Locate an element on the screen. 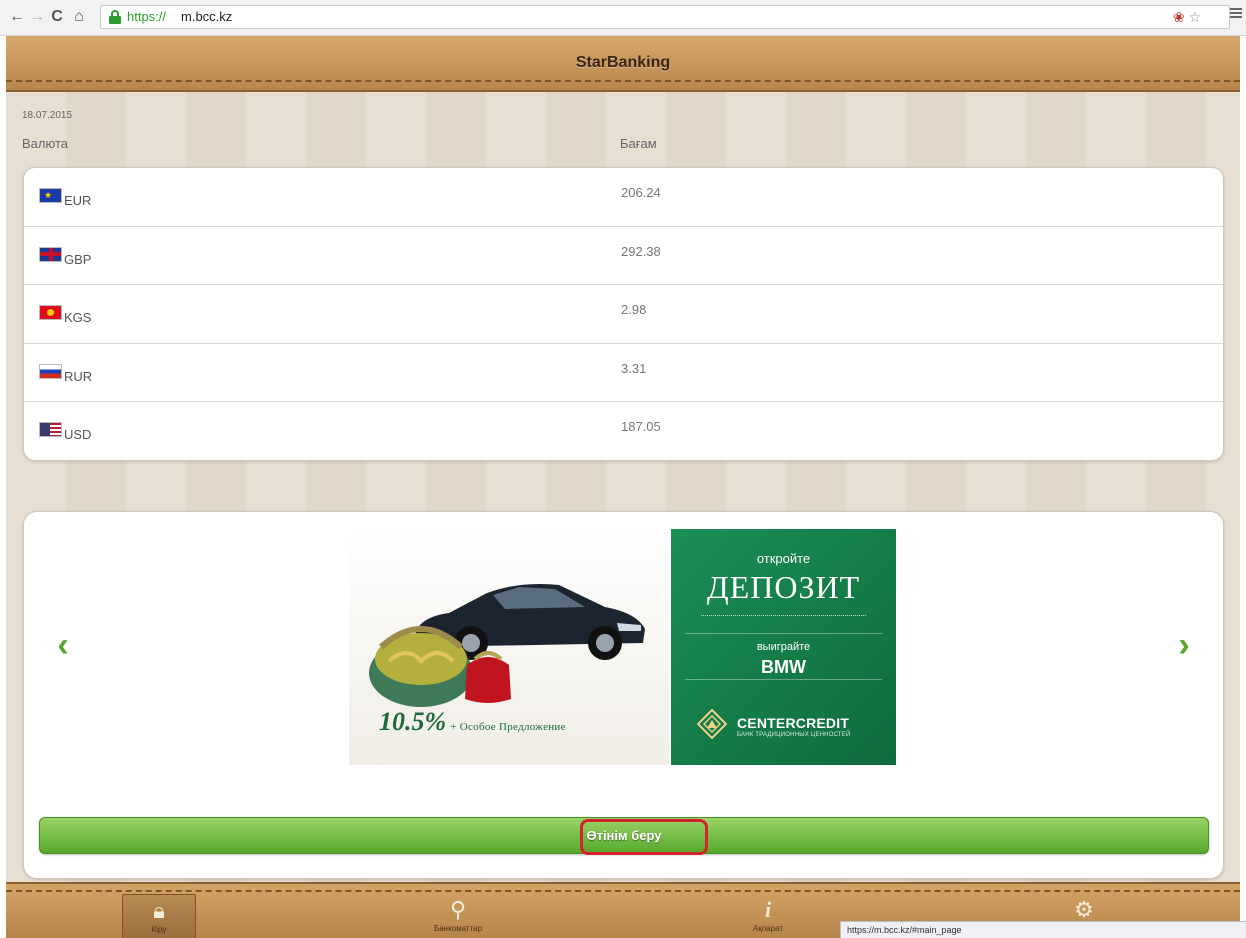 This screenshot has width=1246, height=938. home-icon: ⌂ is located at coordinates (79, 17).